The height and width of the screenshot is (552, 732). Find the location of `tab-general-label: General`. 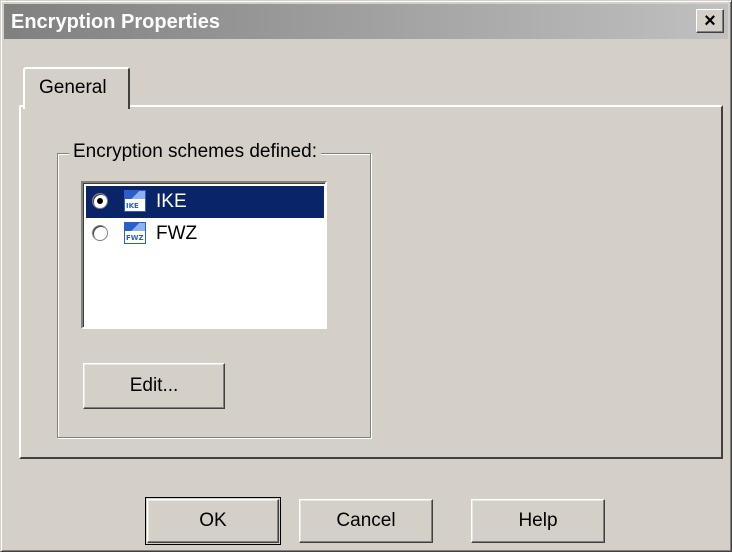

tab-general-label: General is located at coordinates (73, 87).